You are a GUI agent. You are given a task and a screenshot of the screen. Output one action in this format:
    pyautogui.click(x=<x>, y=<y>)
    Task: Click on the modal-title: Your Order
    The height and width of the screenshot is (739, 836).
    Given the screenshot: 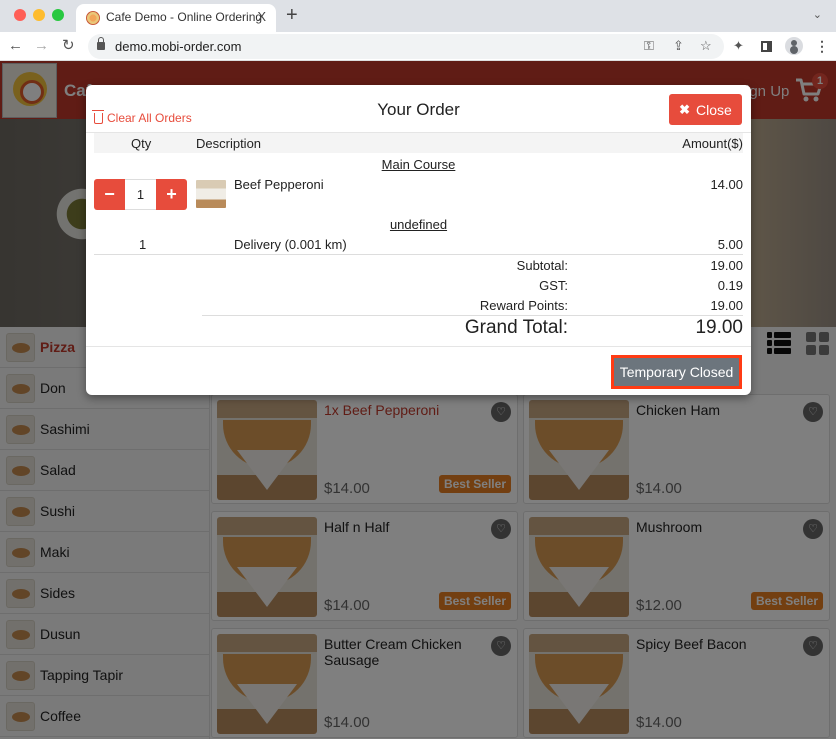 What is the action you would take?
    pyautogui.click(x=418, y=109)
    